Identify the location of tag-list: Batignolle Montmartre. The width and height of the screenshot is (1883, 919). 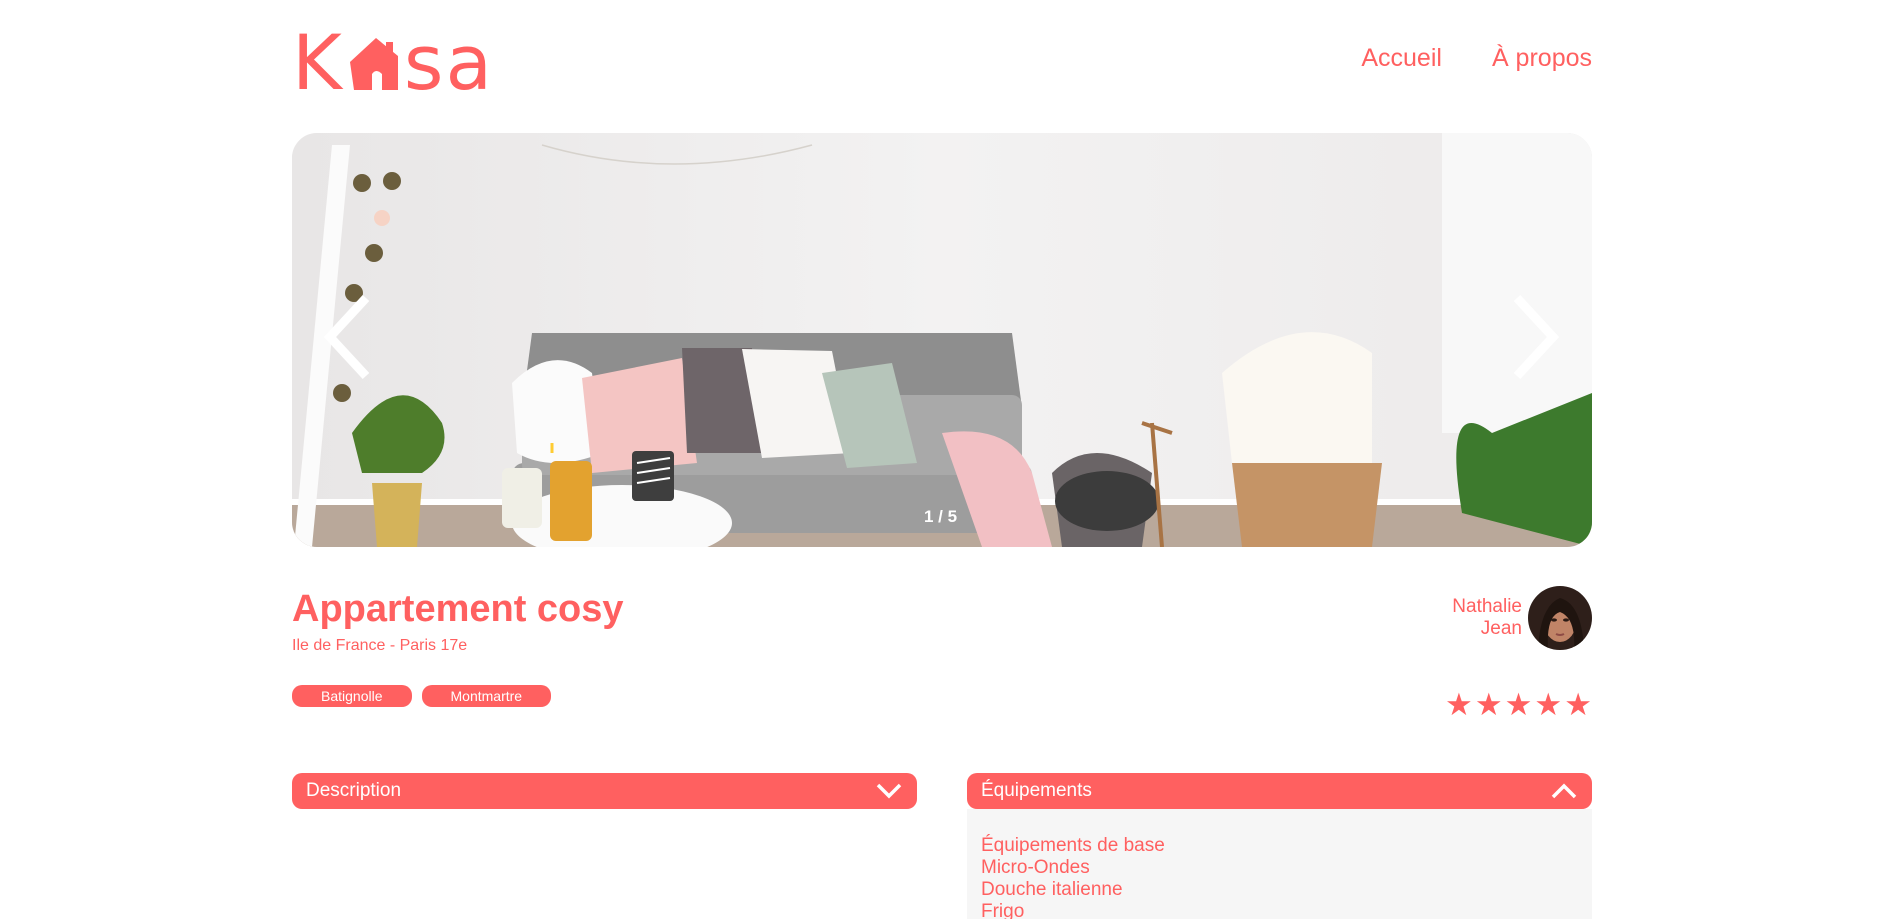
(422, 696).